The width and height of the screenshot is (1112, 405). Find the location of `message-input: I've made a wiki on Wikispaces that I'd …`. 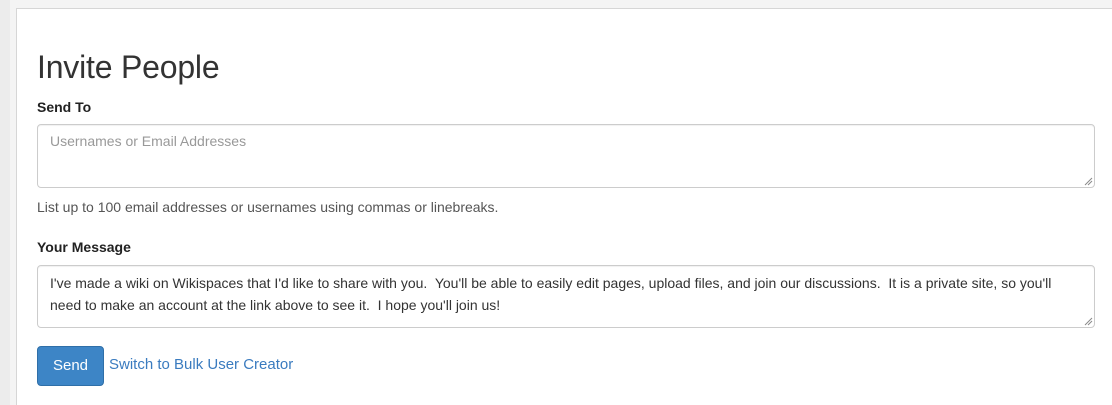

message-input: I've made a wiki on Wikispaces that I'd … is located at coordinates (566, 296).